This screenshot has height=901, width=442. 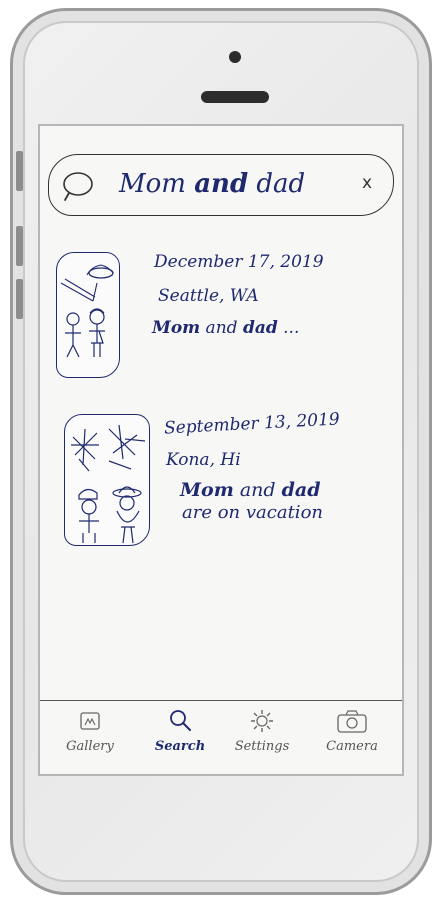 I want to click on result-caption-line2: are on vacation, so click(x=252, y=512).